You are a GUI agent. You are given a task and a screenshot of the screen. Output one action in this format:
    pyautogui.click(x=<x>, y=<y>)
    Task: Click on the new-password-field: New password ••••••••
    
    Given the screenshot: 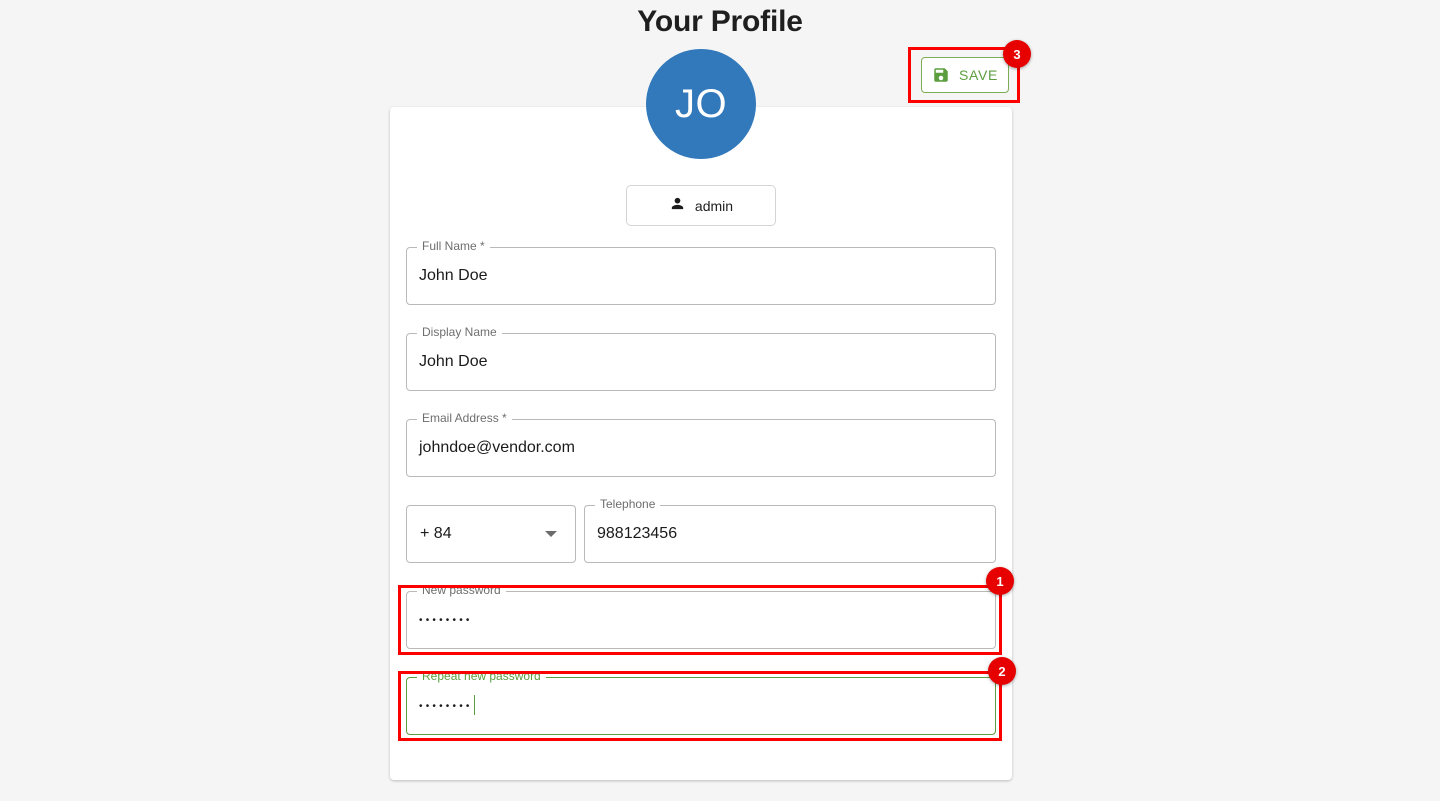 What is the action you would take?
    pyautogui.click(x=701, y=616)
    